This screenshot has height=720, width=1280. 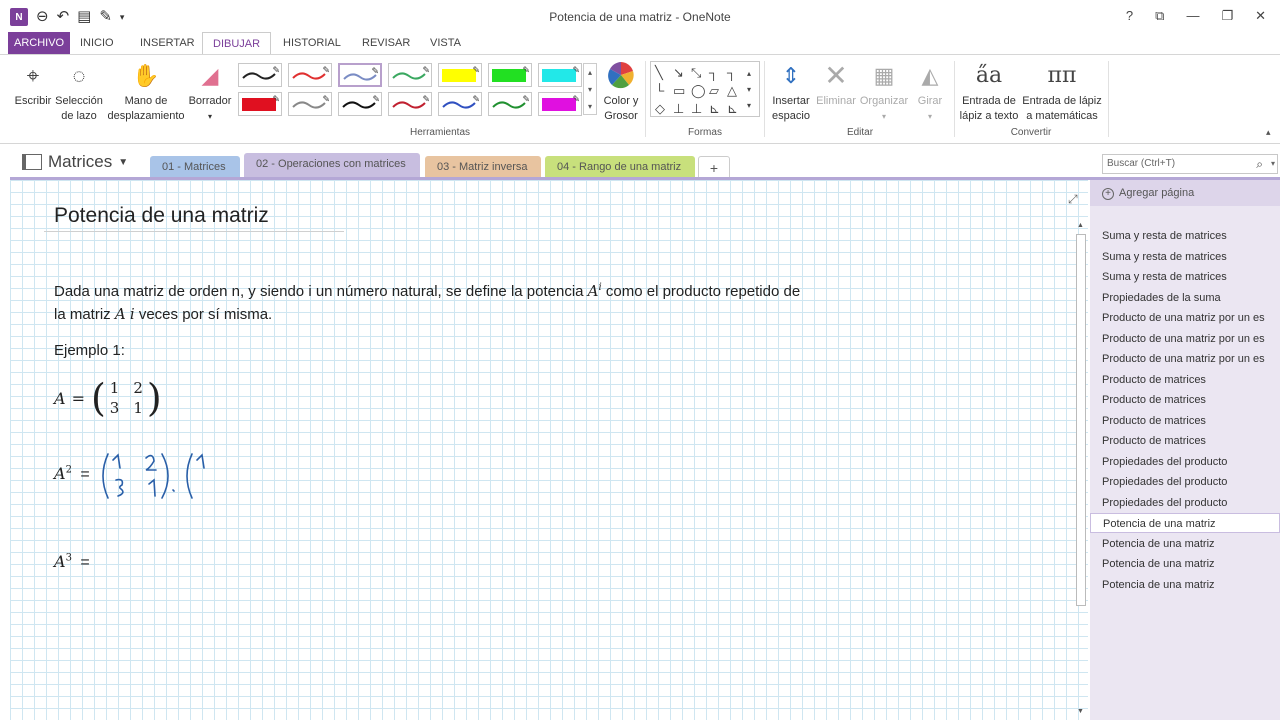 What do you see at coordinates (678, 73) in the screenshot?
I see `shape-arrow-icon: ↘` at bounding box center [678, 73].